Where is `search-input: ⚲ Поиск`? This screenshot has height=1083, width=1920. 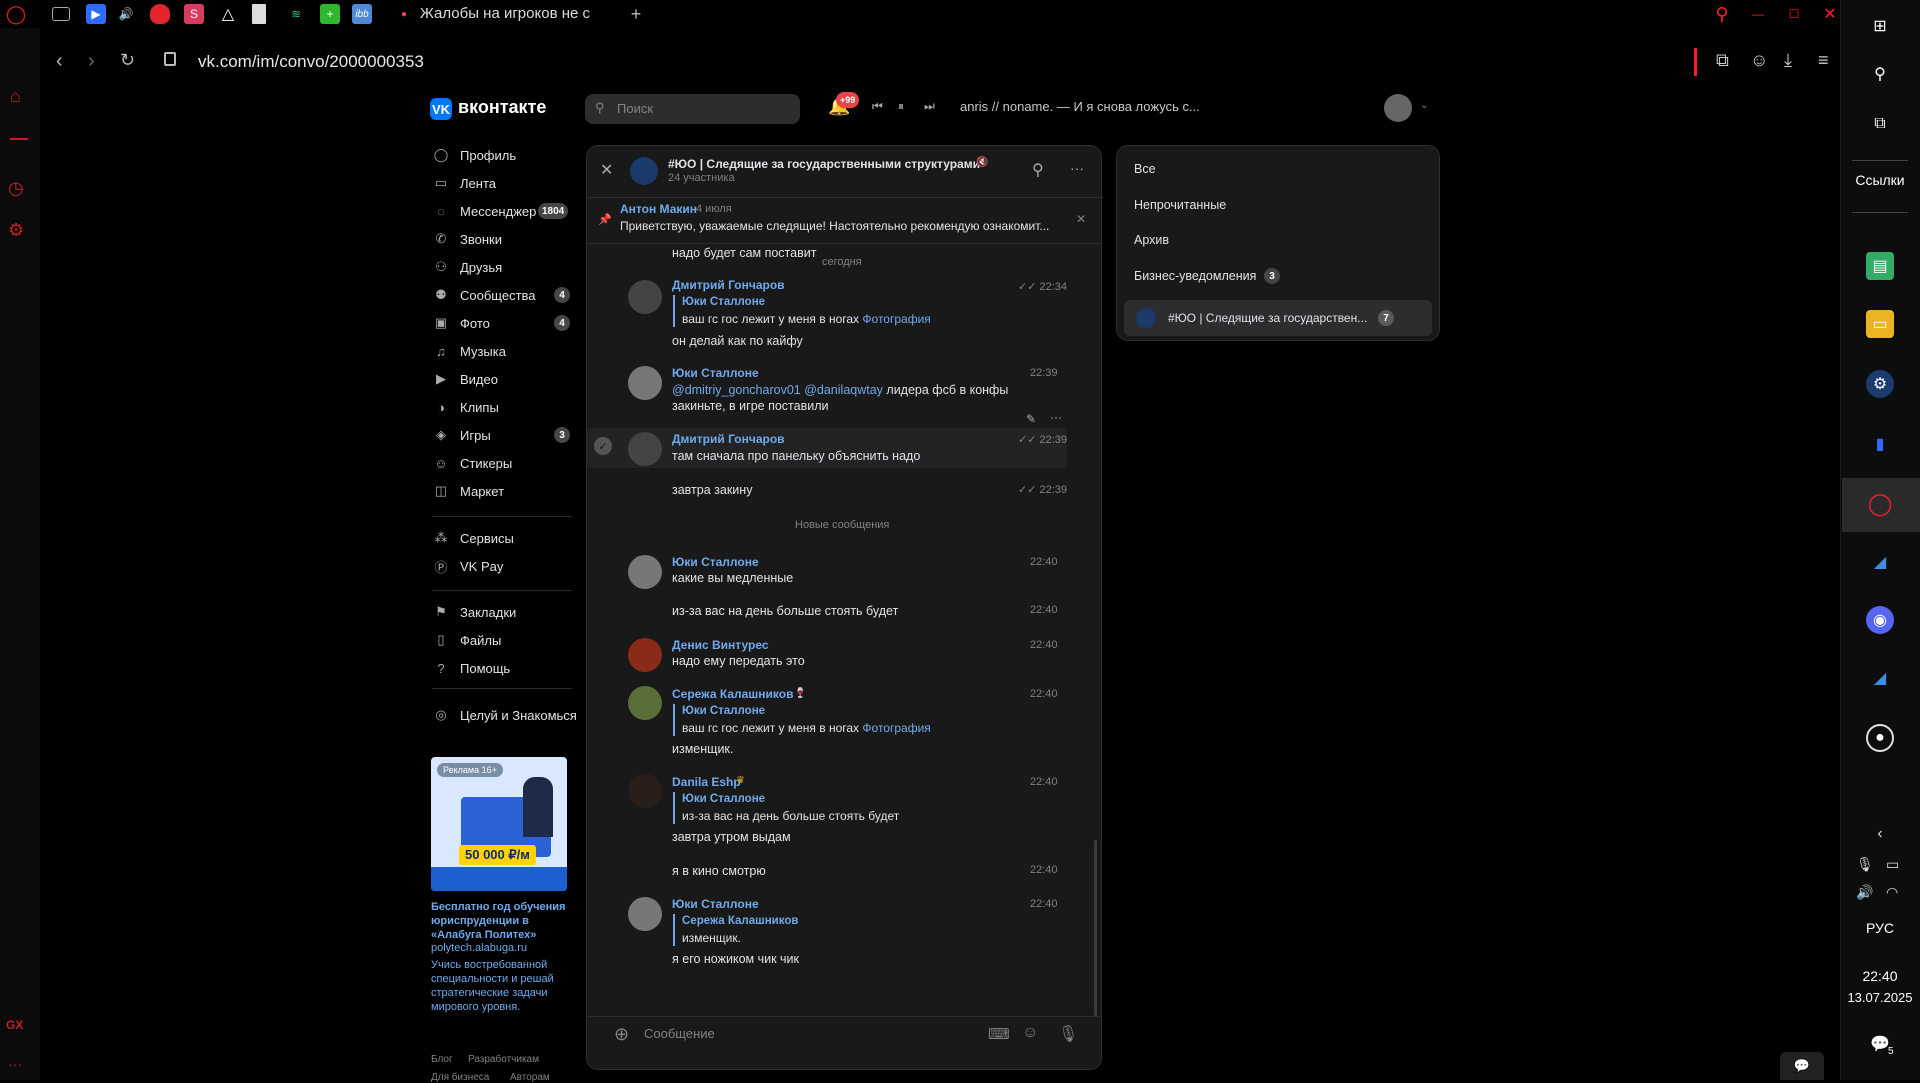 search-input: ⚲ Поиск is located at coordinates (692, 109).